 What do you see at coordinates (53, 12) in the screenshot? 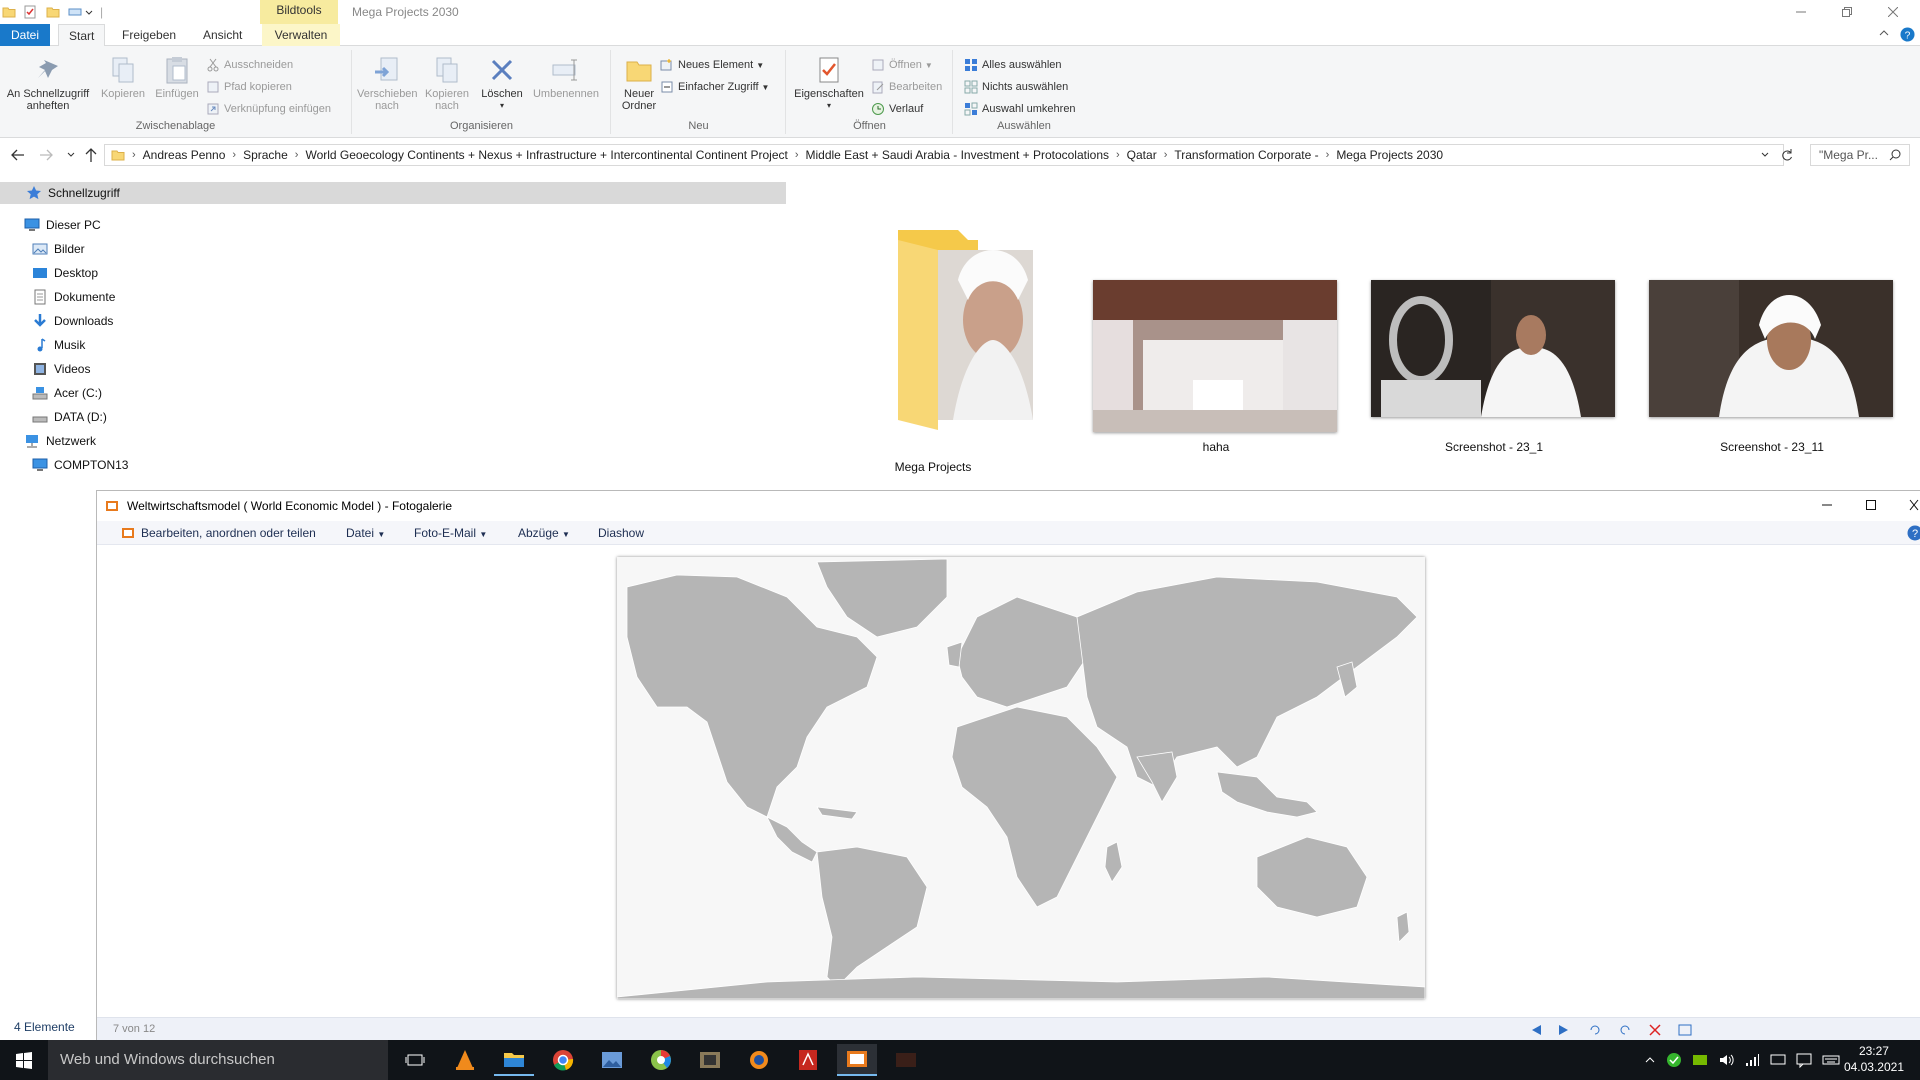
I see `new-folder-qat-icon` at bounding box center [53, 12].